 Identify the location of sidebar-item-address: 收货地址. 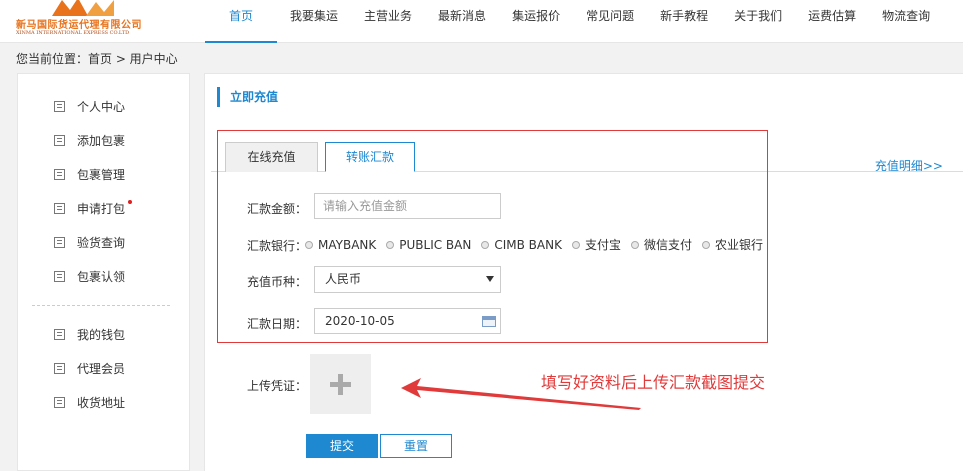
(89, 402).